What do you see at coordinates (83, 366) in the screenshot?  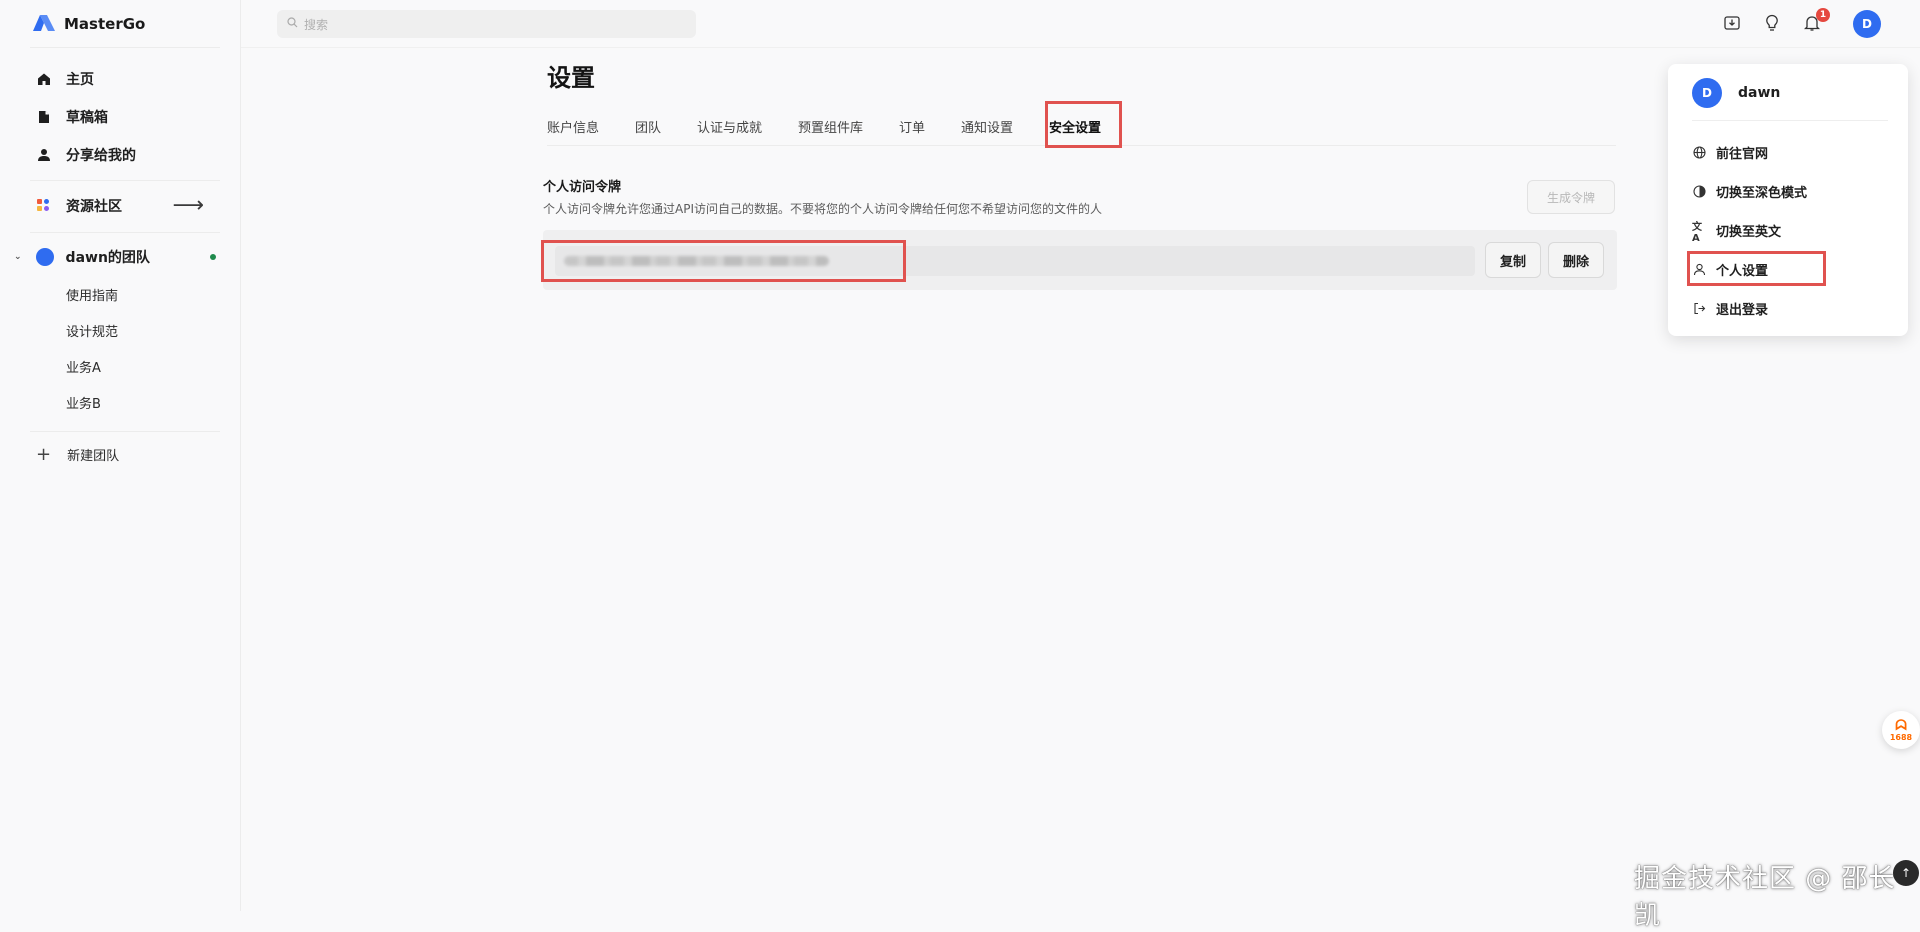 I see `team-item: 业务A` at bounding box center [83, 366].